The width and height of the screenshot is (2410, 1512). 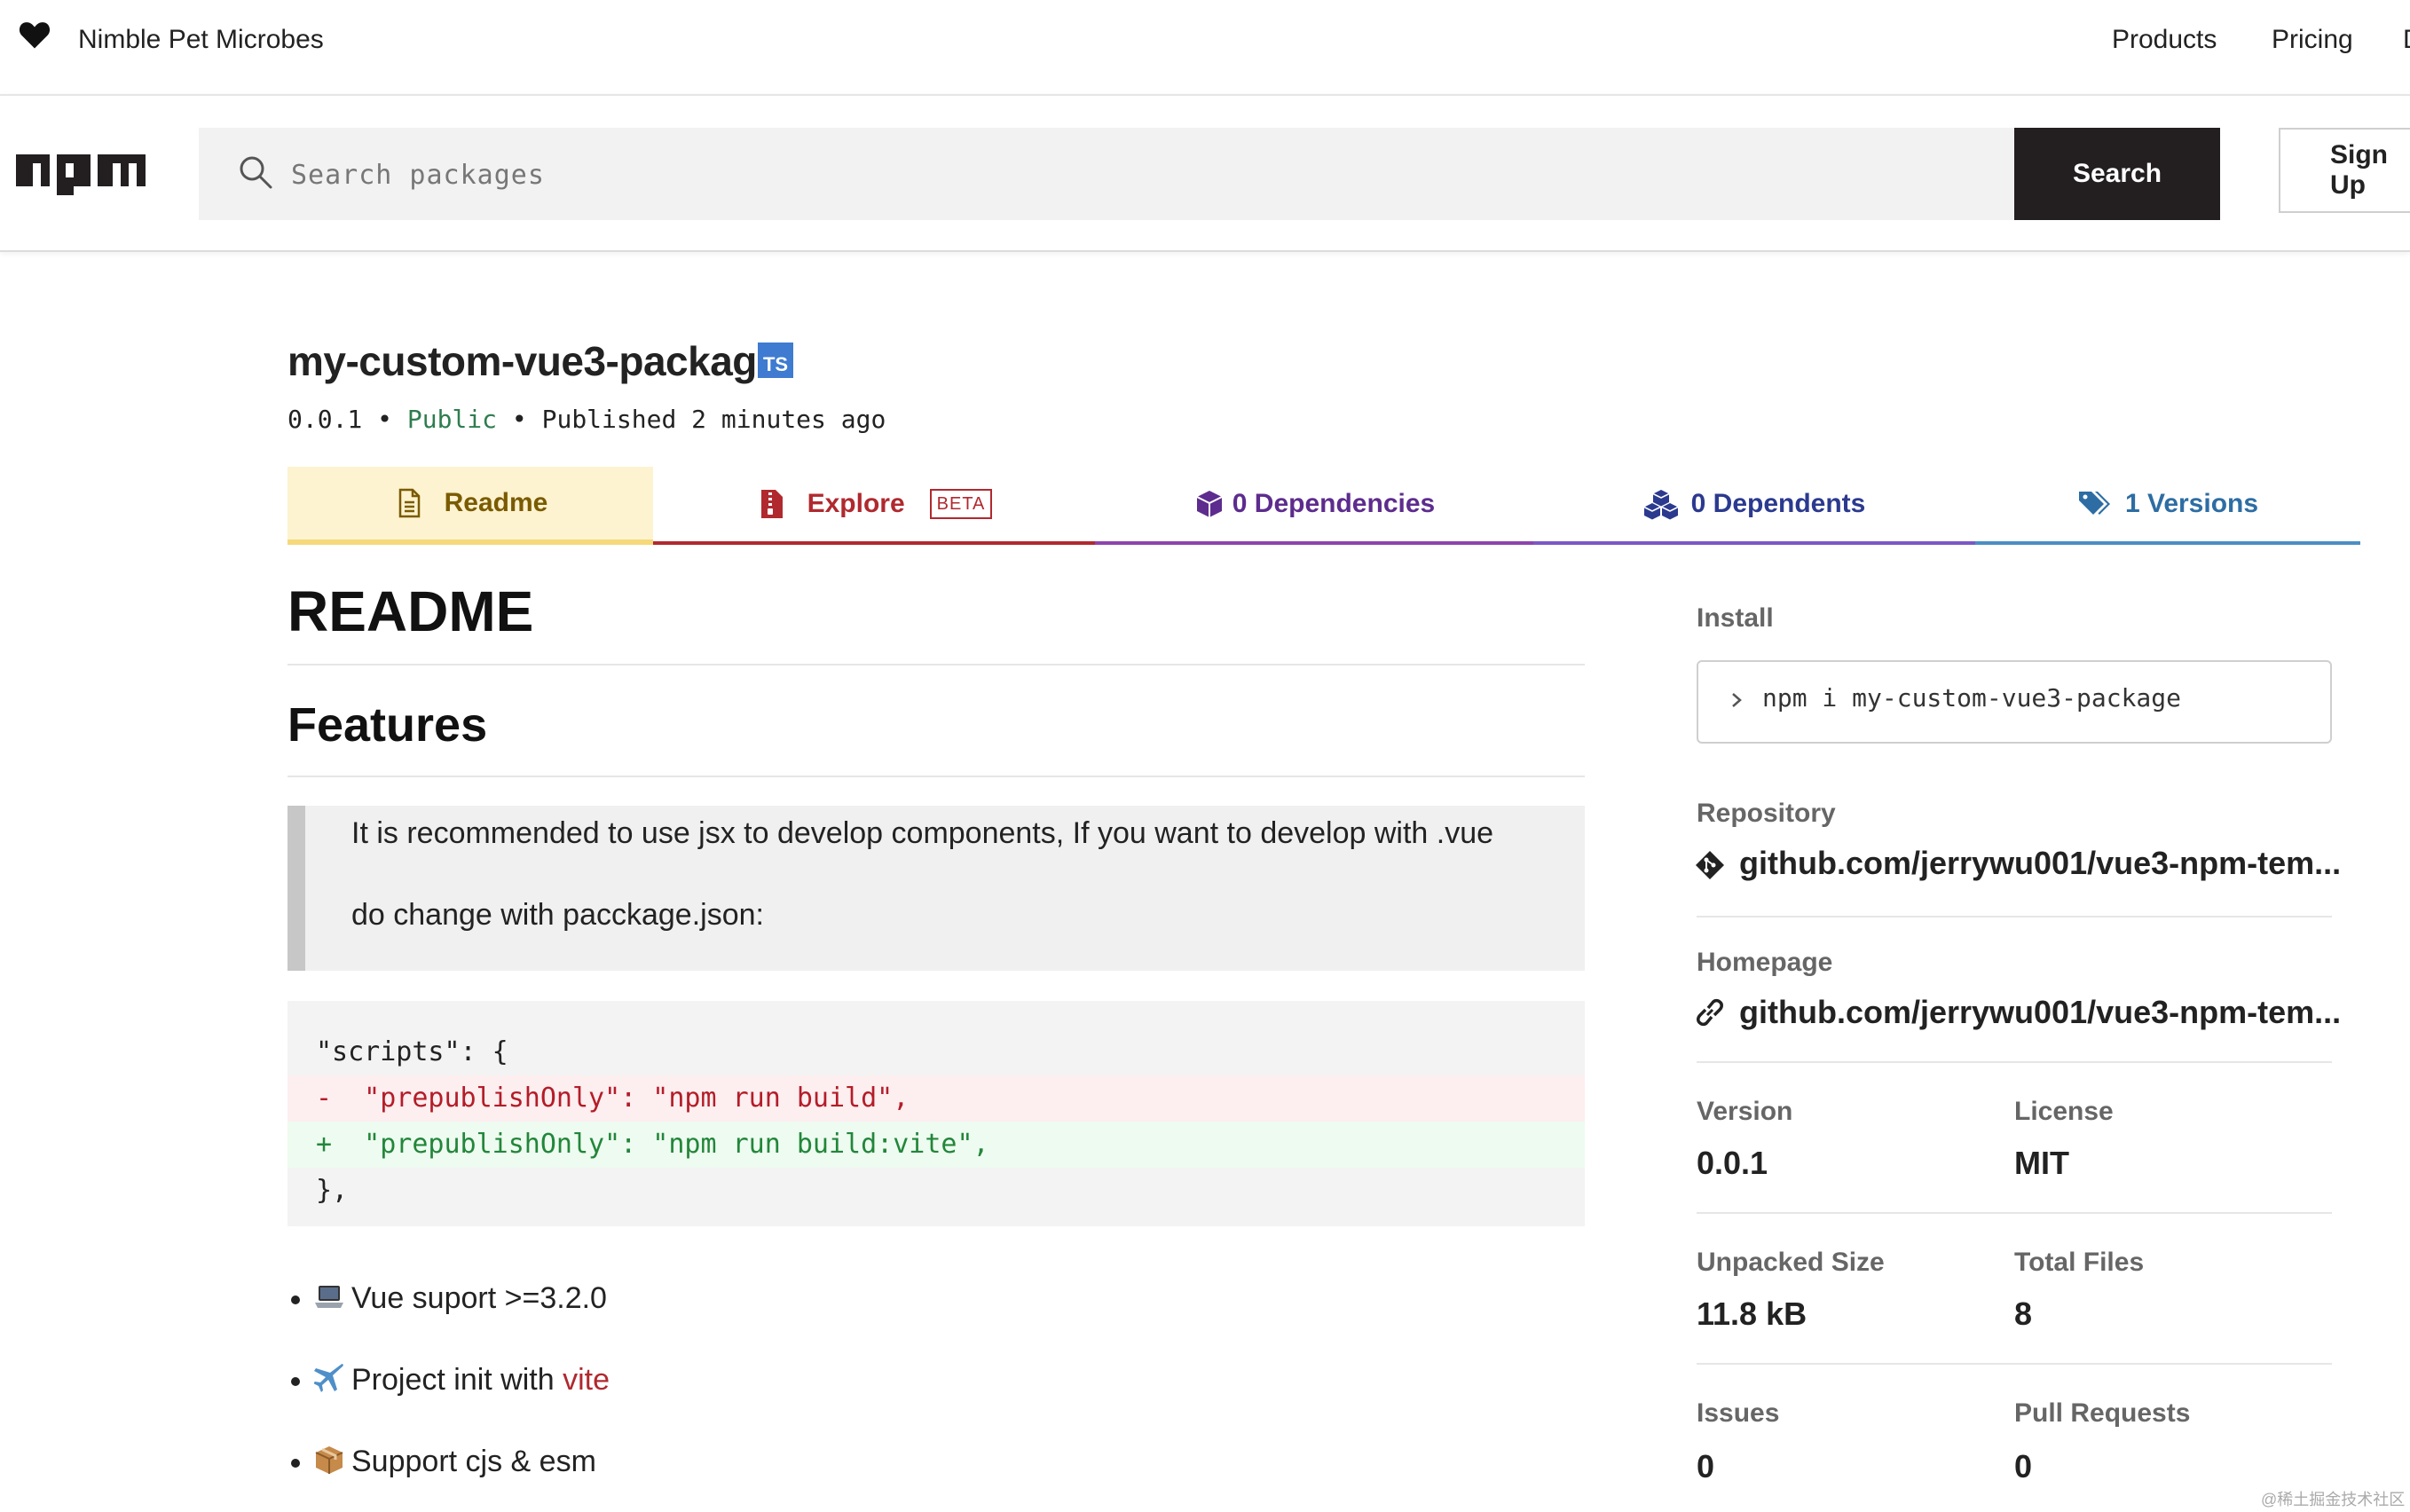 What do you see at coordinates (936, 1098) in the screenshot?
I see `code-line-removed: - "prepublishOnly": "npm run build",` at bounding box center [936, 1098].